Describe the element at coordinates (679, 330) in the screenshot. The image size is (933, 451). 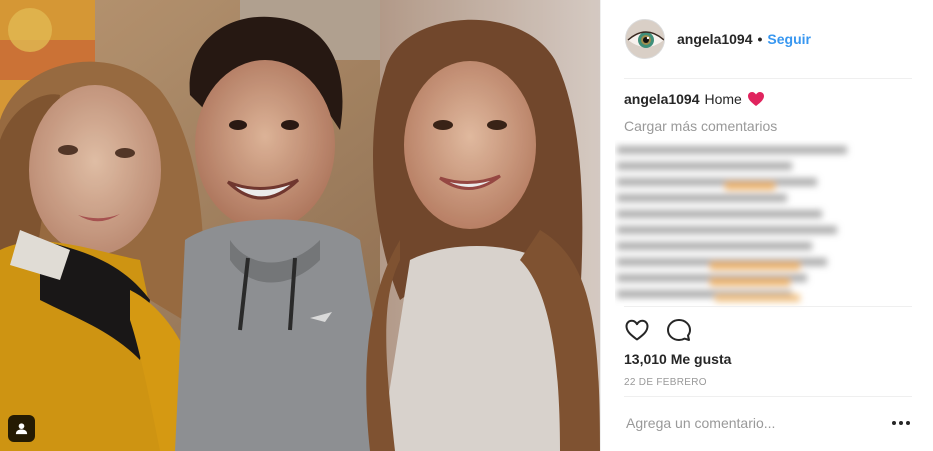
I see `speech-bubble-icon` at that location.